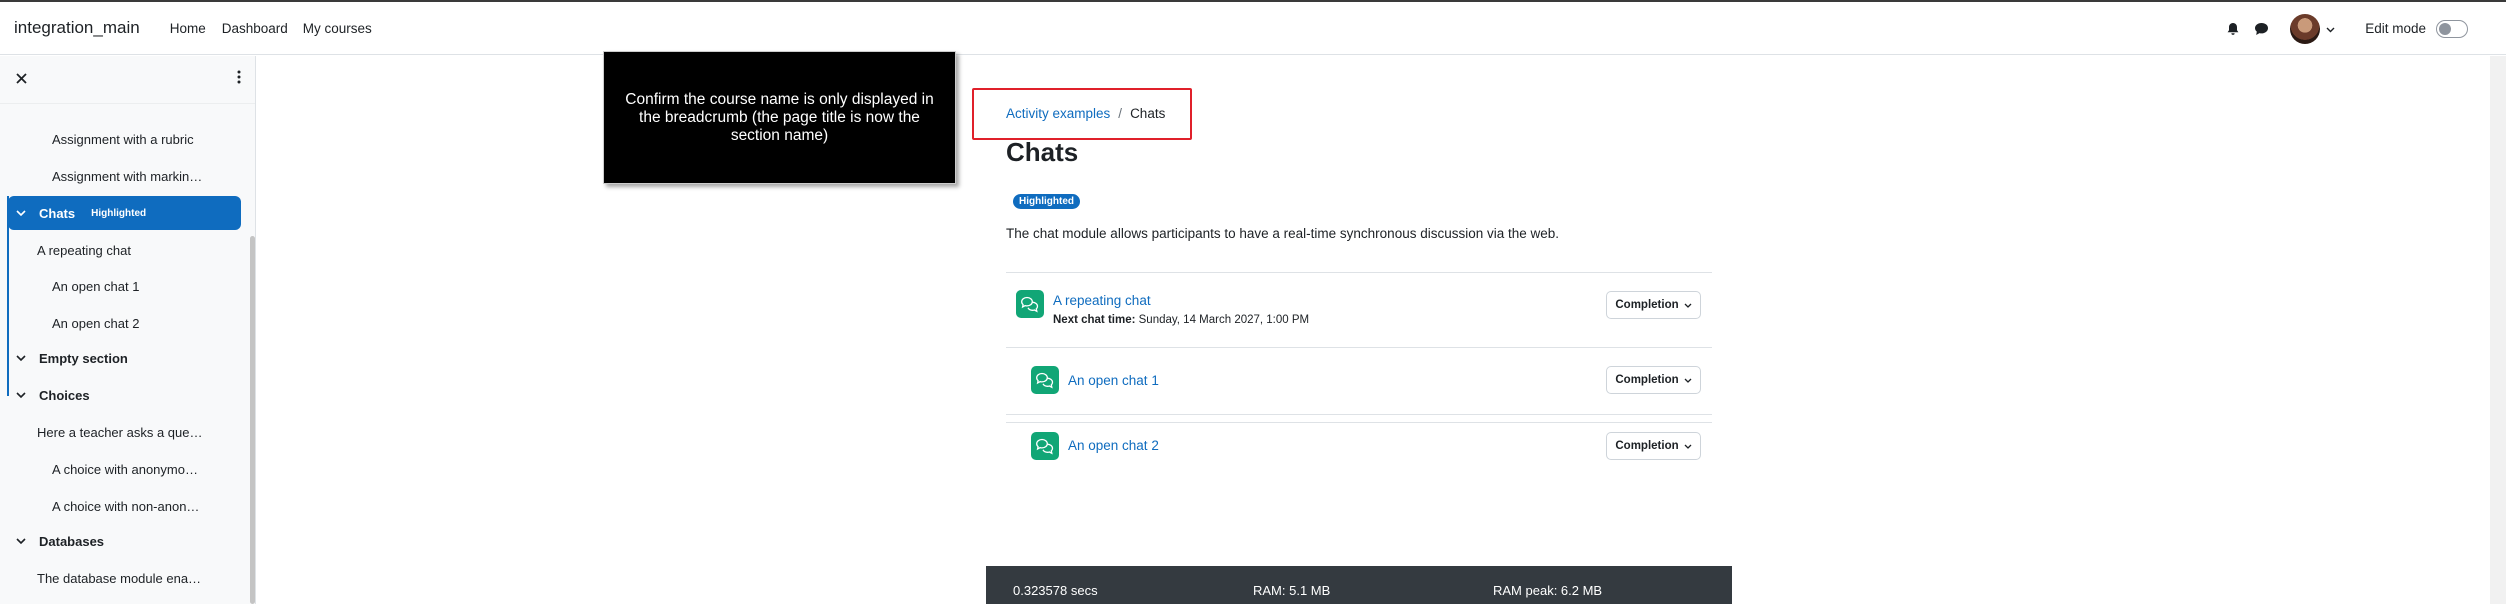 This screenshot has height=604, width=2506. Describe the element at coordinates (1292, 590) in the screenshot. I see `footer-ram: RAM: 5.1 MB` at that location.